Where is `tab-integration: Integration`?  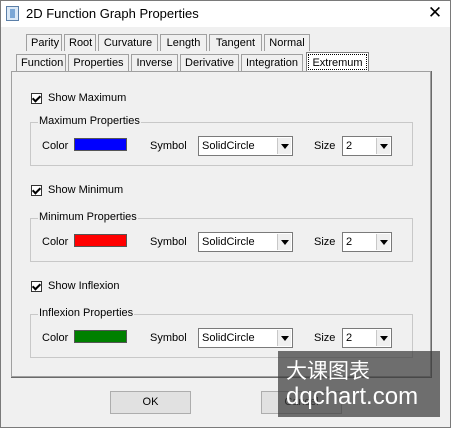
tab-integration: Integration is located at coordinates (272, 62).